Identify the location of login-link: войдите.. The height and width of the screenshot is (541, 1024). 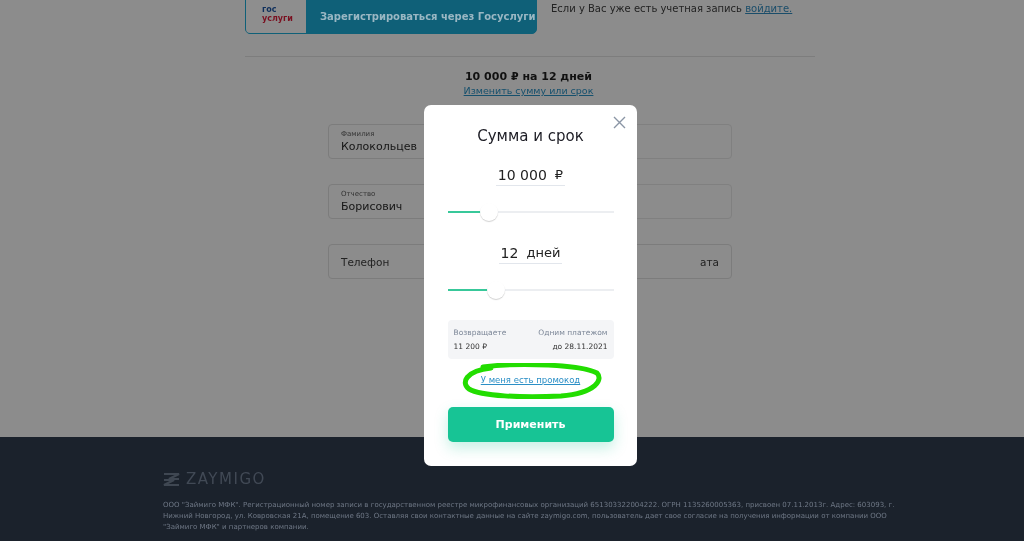
(769, 8).